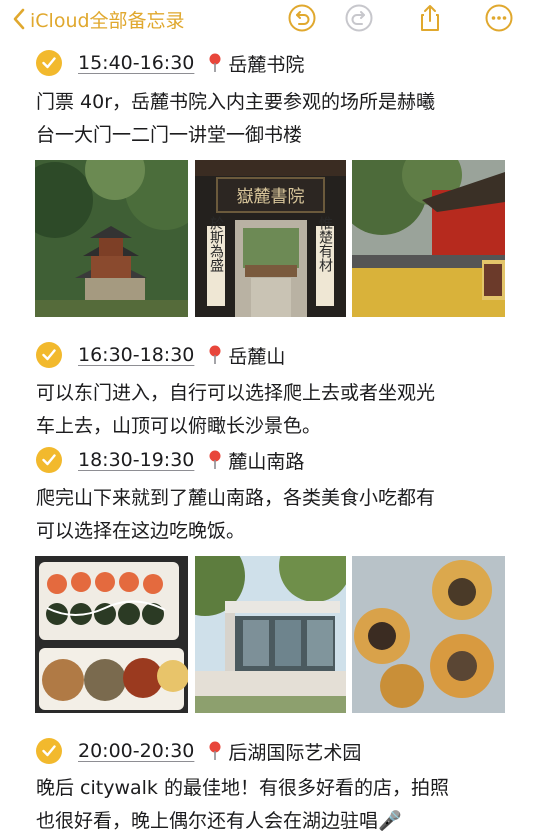 The width and height of the screenshot is (540, 838). What do you see at coordinates (271, 197) in the screenshot?
I see `plaque-text: 嶽麓書院` at bounding box center [271, 197].